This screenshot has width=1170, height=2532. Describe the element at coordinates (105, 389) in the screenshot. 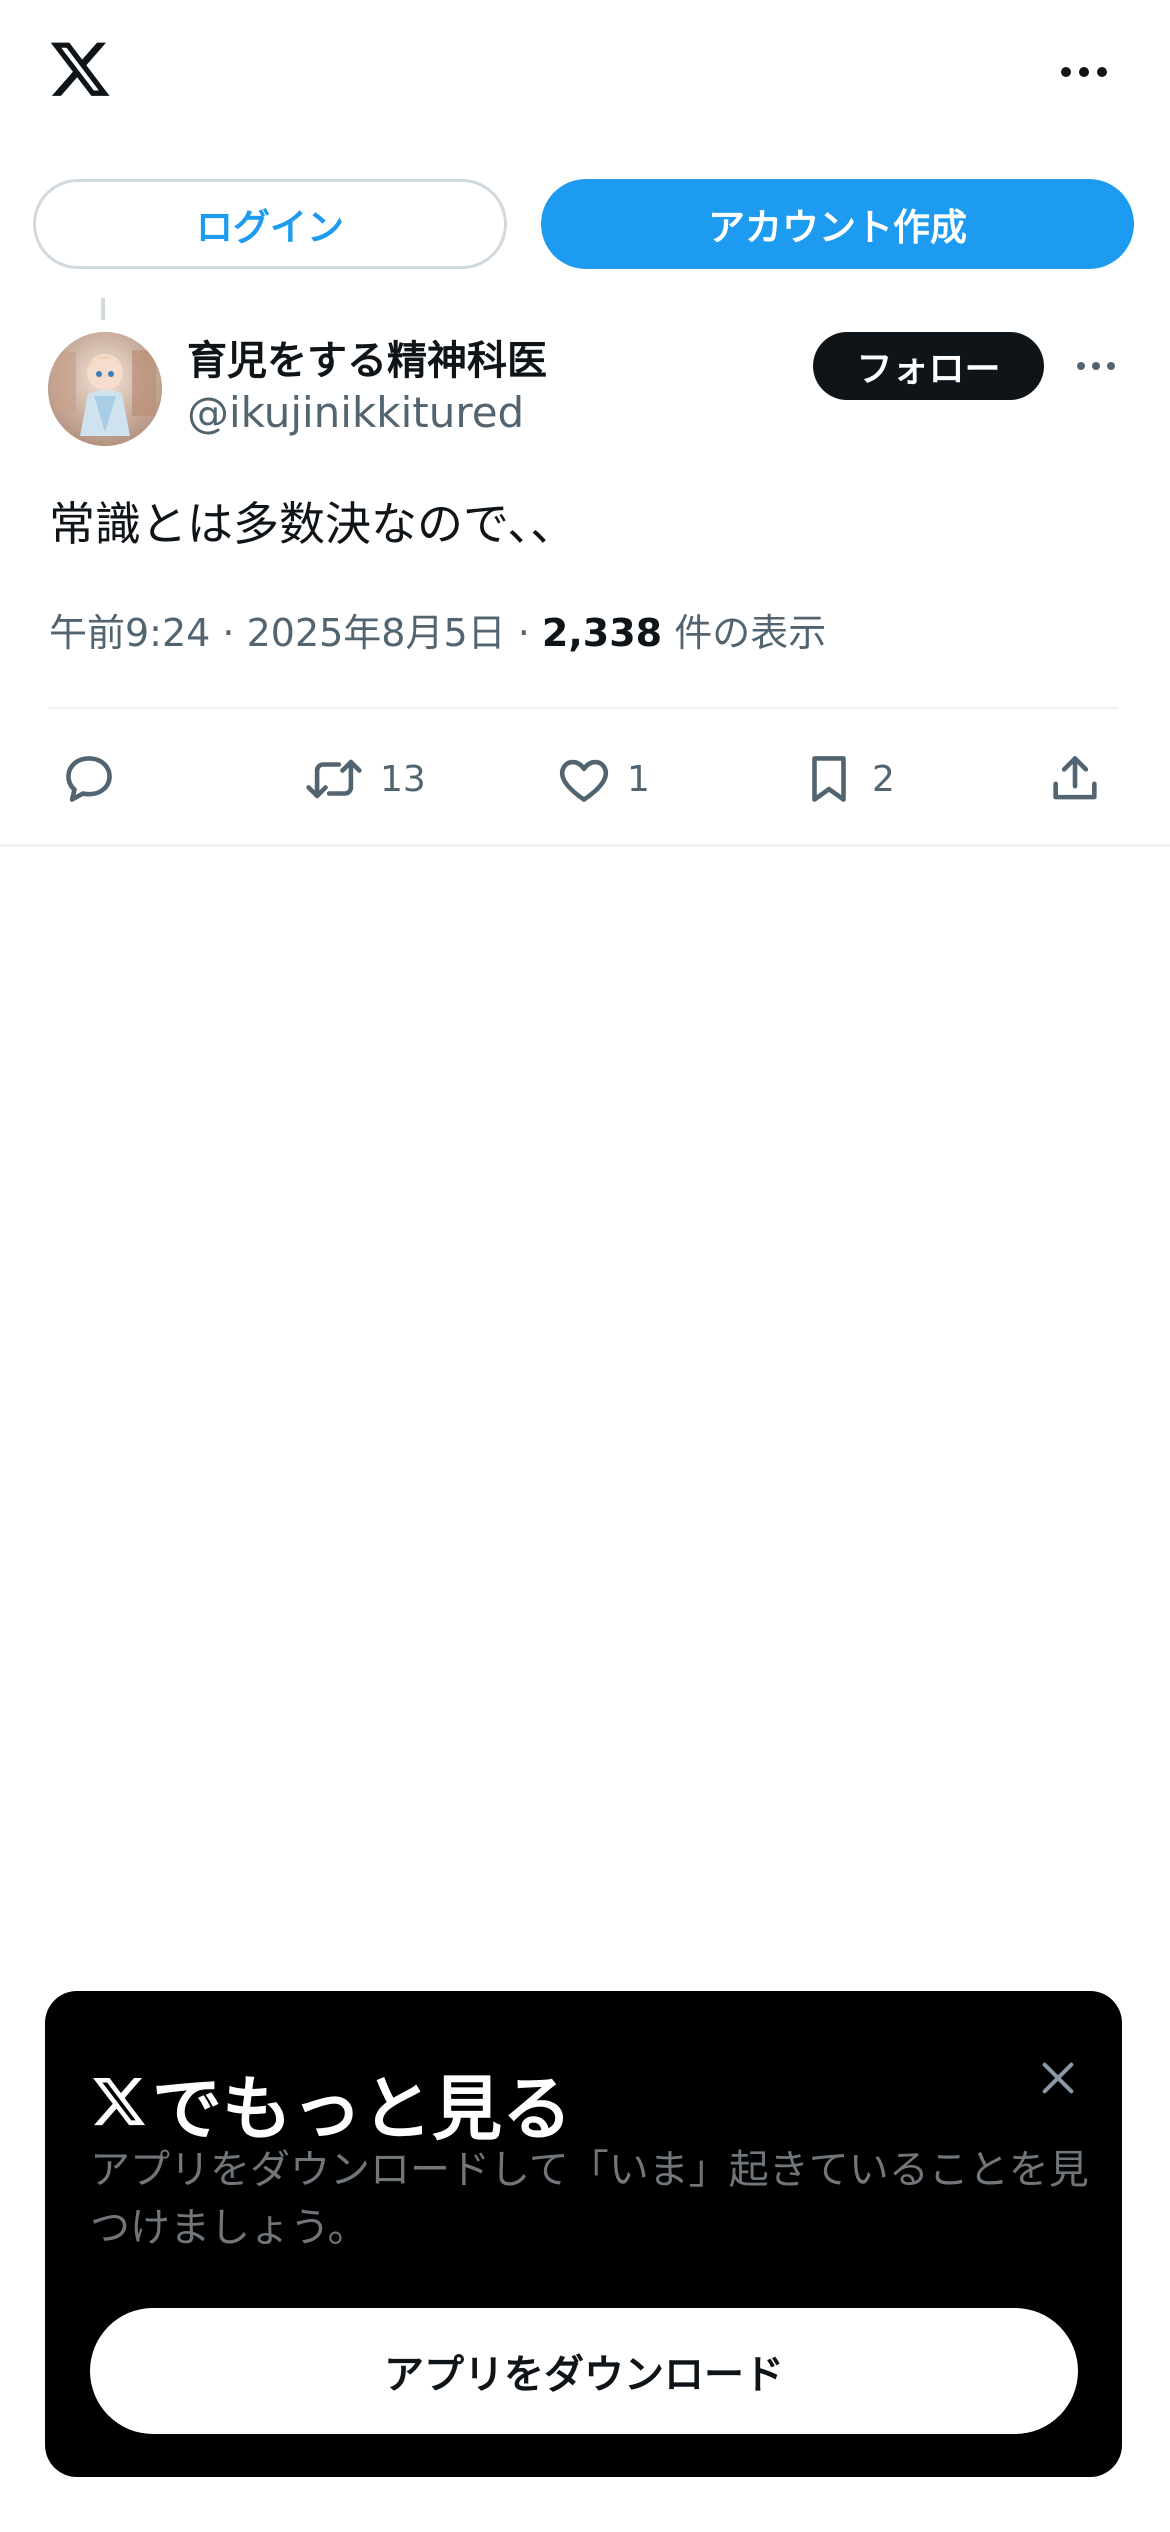

I see `avatar` at that location.